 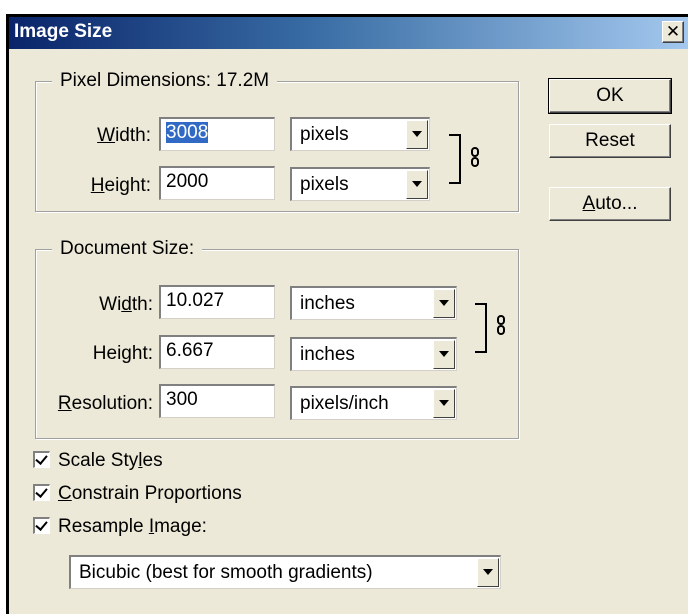 I want to click on resolution-unit-select: pixels/inch, so click(x=373, y=403).